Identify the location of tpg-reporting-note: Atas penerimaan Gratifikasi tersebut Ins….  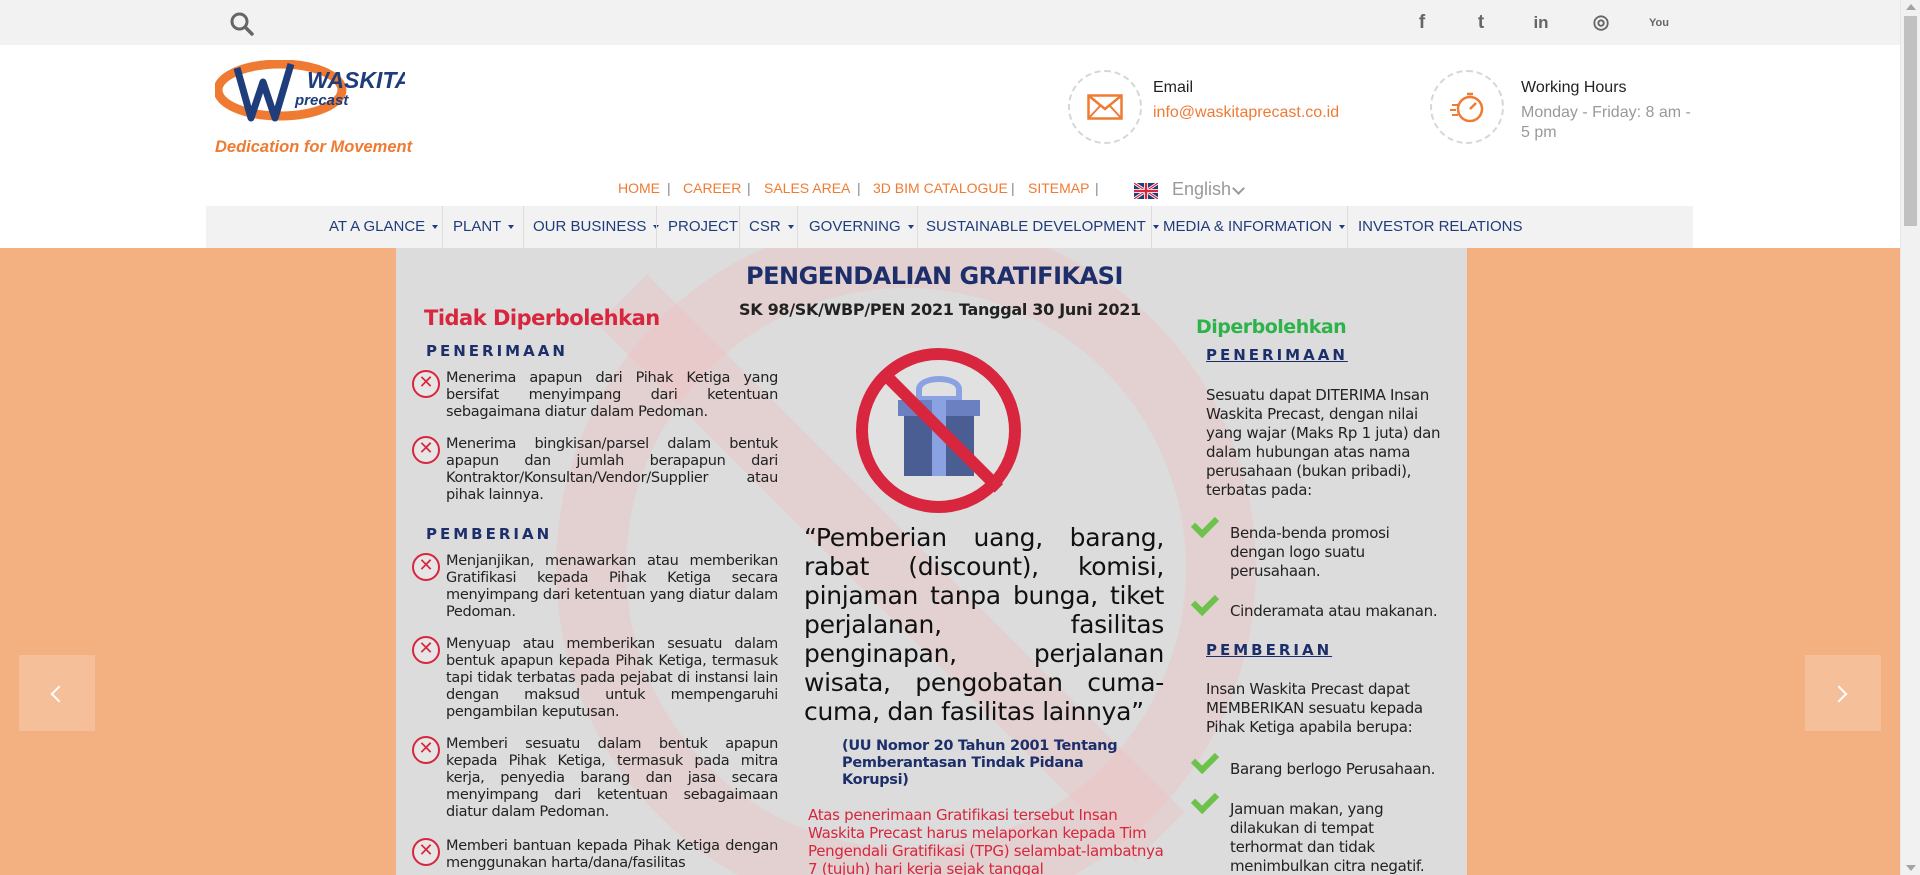
(986, 840).